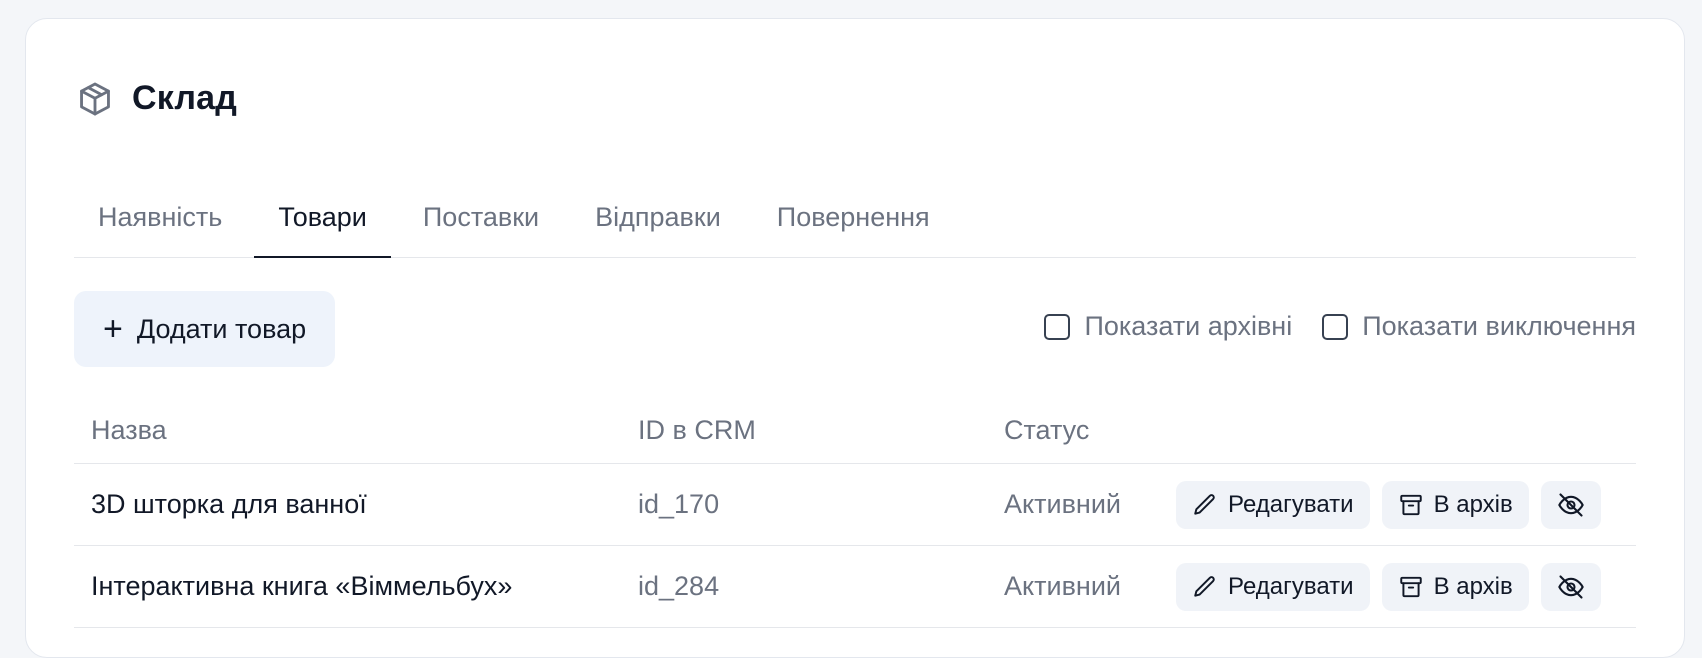  What do you see at coordinates (160, 215) in the screenshot?
I see `tab-availability: Наявність` at bounding box center [160, 215].